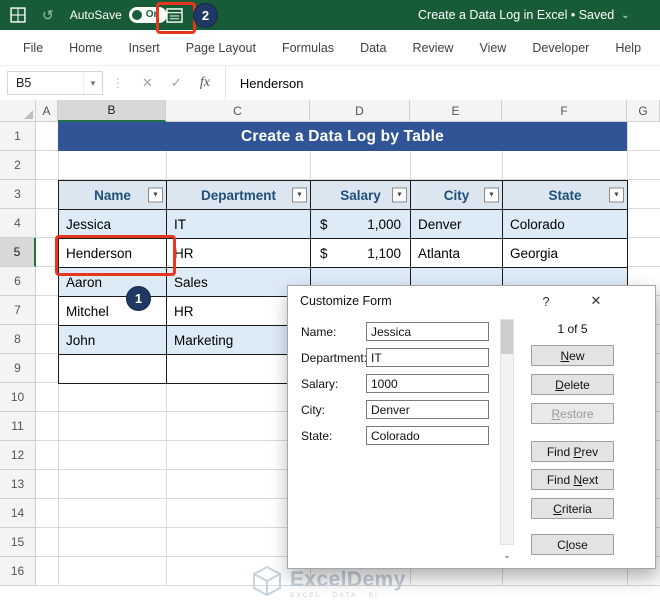  I want to click on autosave-label: AutoSave, so click(95, 15).